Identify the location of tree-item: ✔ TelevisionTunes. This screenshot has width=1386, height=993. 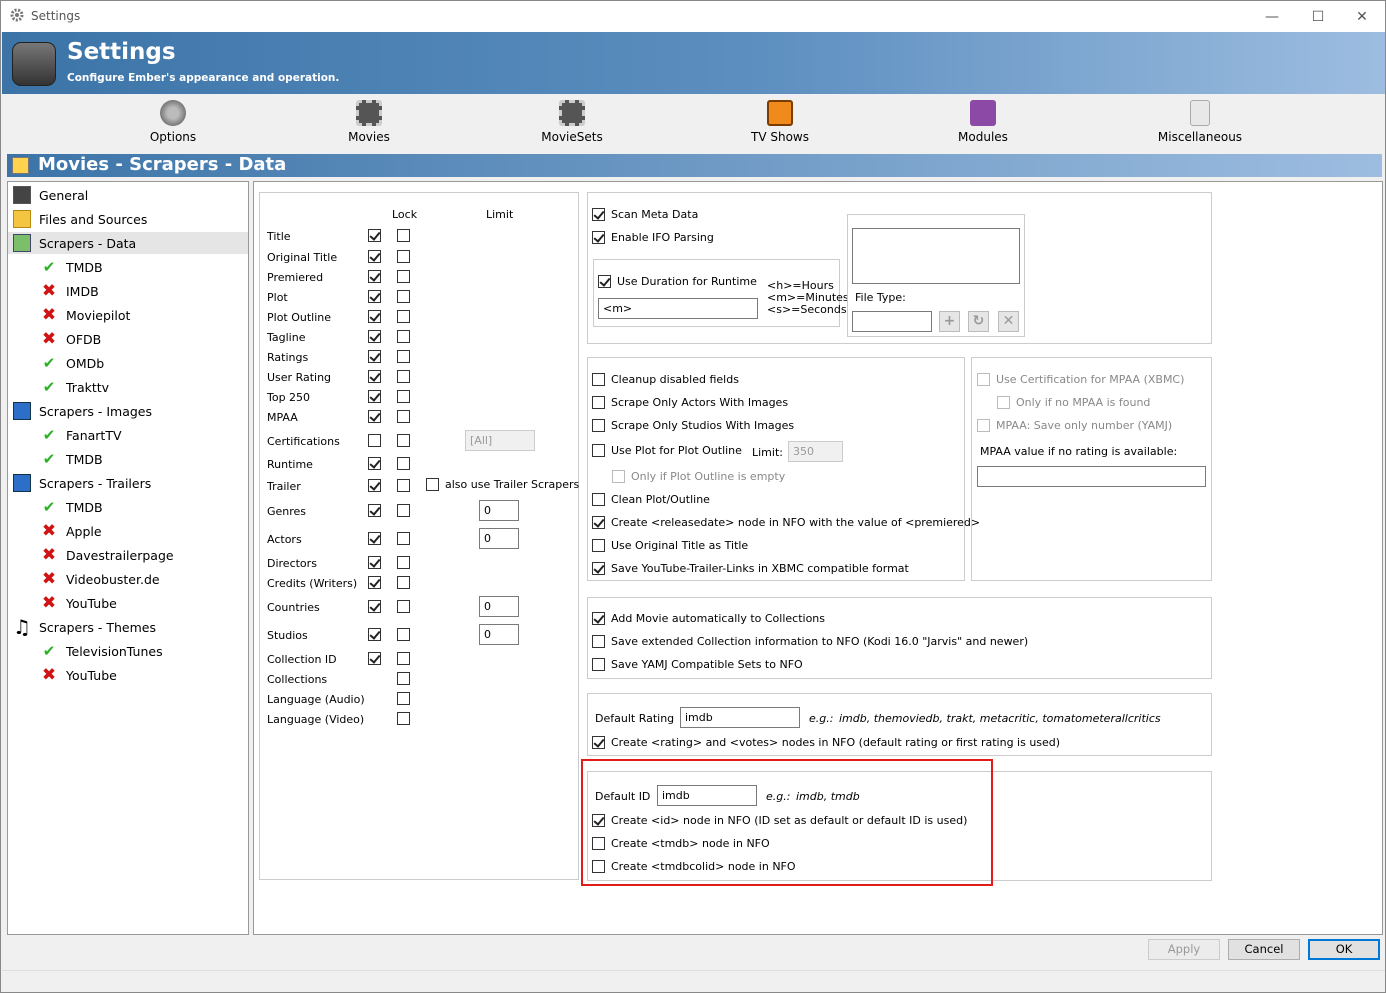
(128, 651).